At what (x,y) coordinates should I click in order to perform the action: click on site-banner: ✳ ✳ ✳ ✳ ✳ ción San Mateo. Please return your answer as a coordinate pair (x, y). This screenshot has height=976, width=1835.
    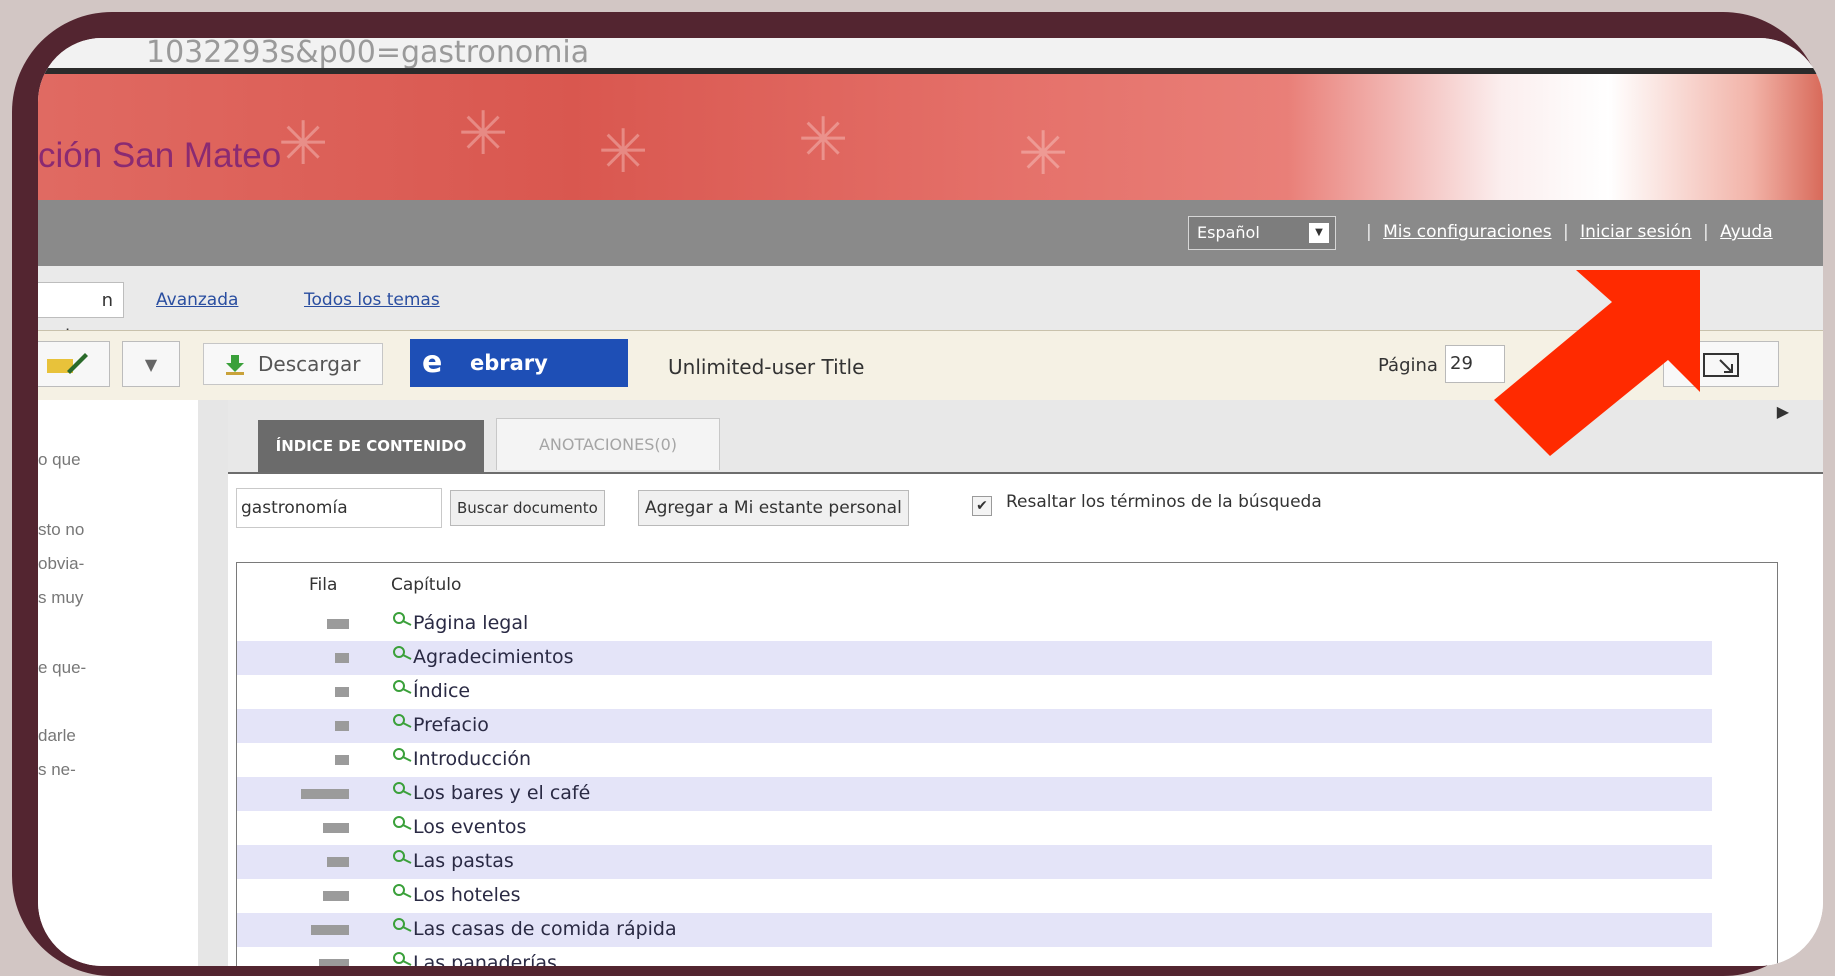
    Looking at the image, I should click on (930, 137).